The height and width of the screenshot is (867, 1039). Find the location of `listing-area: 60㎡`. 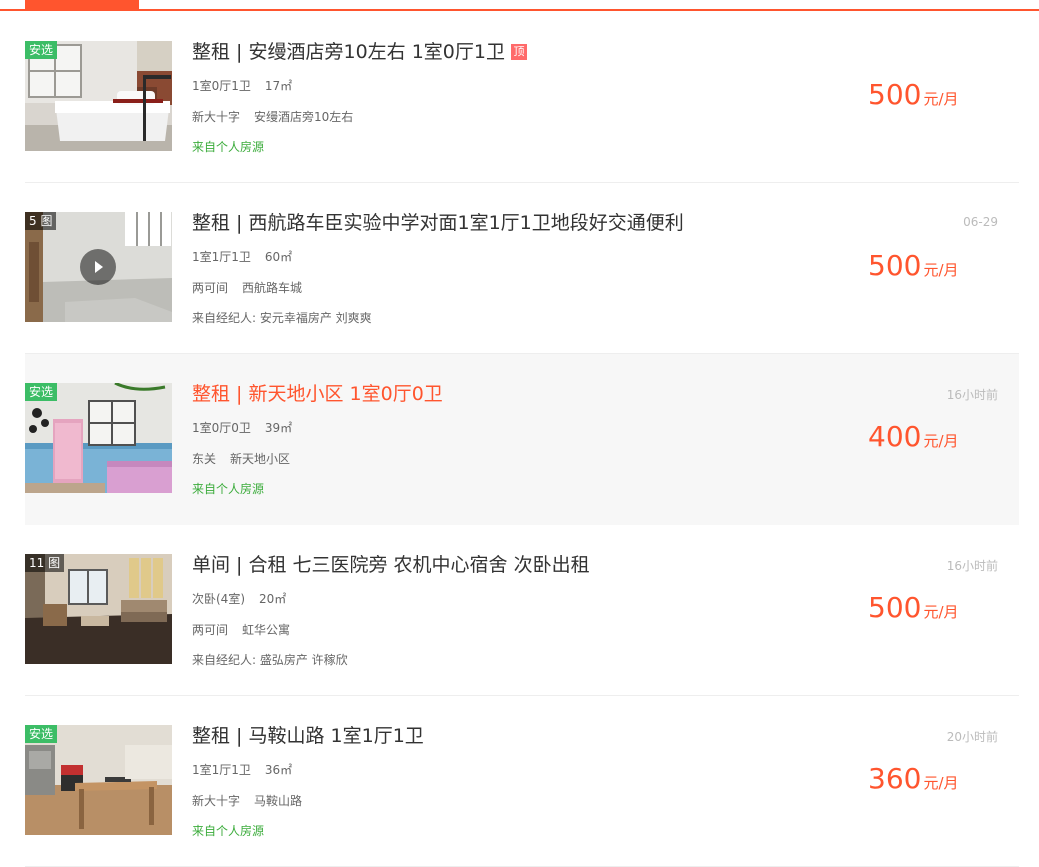

listing-area: 60㎡ is located at coordinates (278, 257).